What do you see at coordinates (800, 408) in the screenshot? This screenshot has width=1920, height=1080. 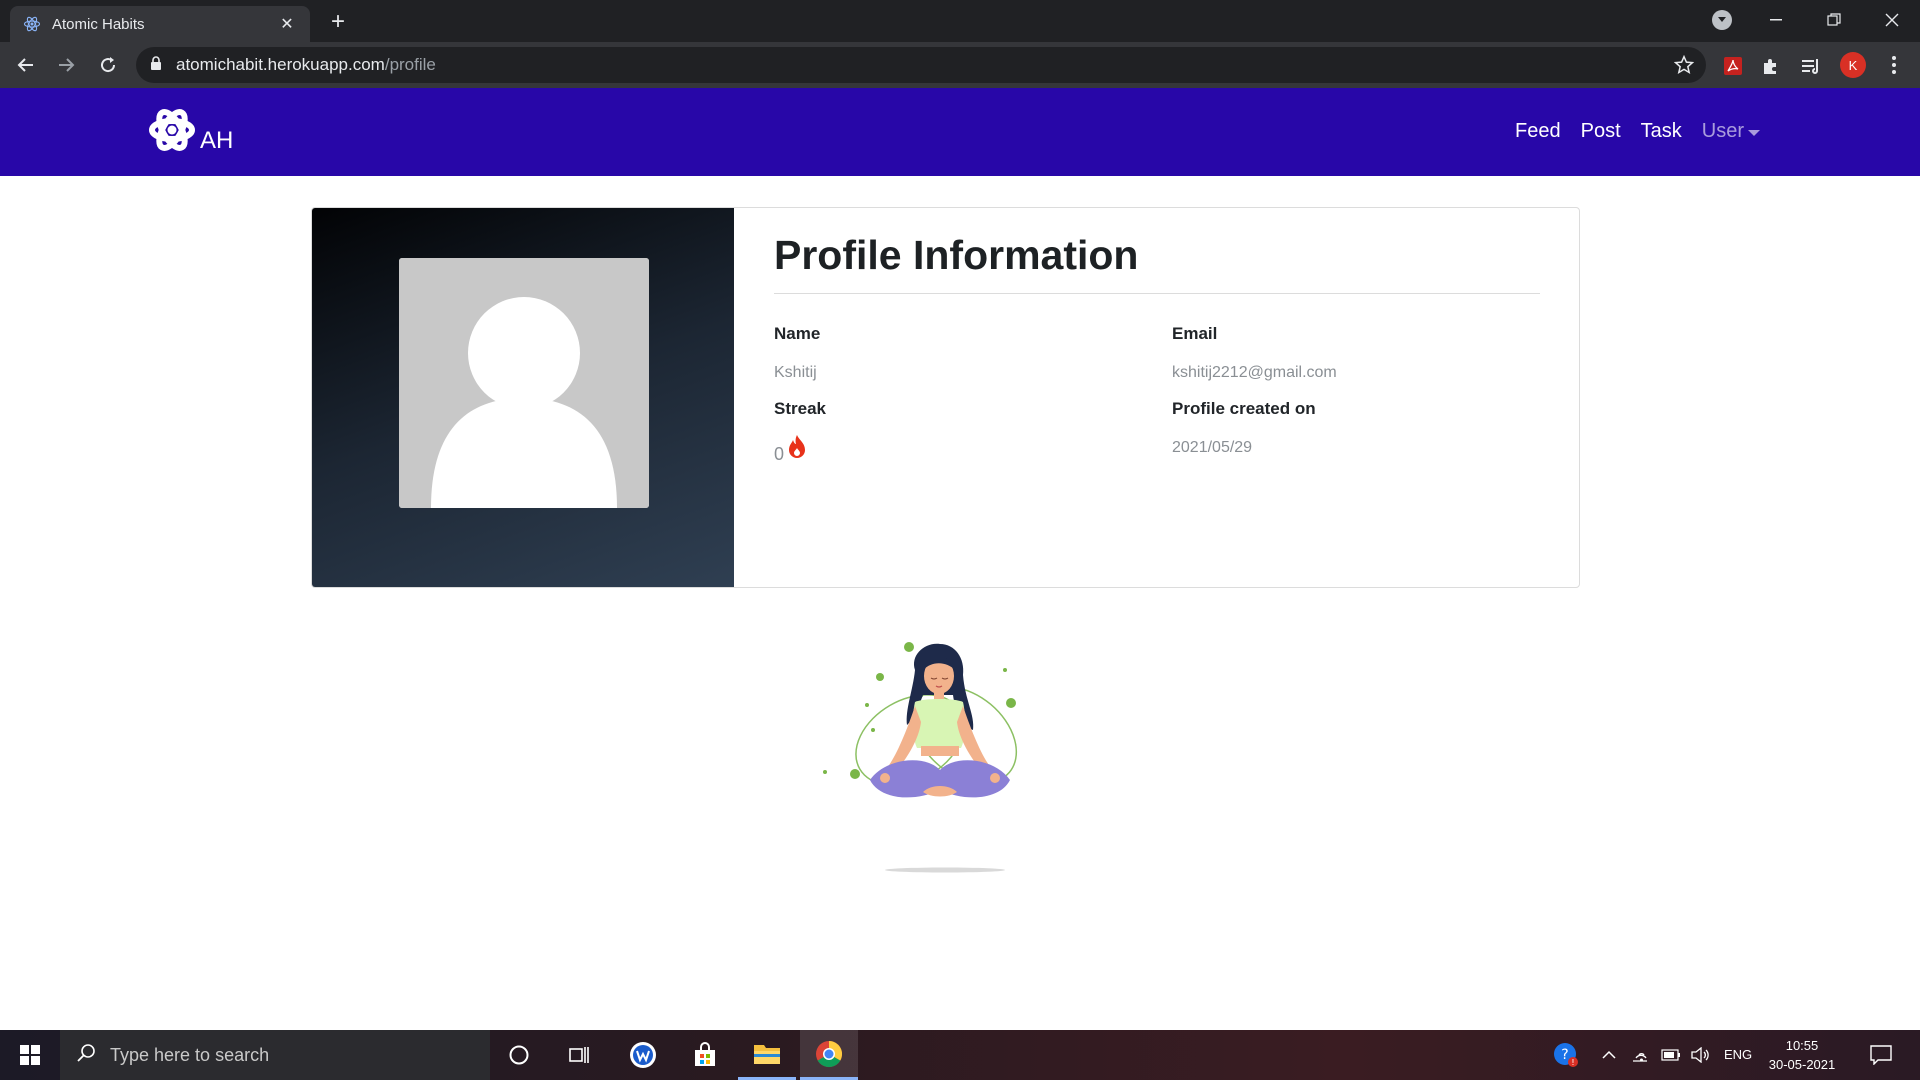 I see `streak-label: Streak` at bounding box center [800, 408].